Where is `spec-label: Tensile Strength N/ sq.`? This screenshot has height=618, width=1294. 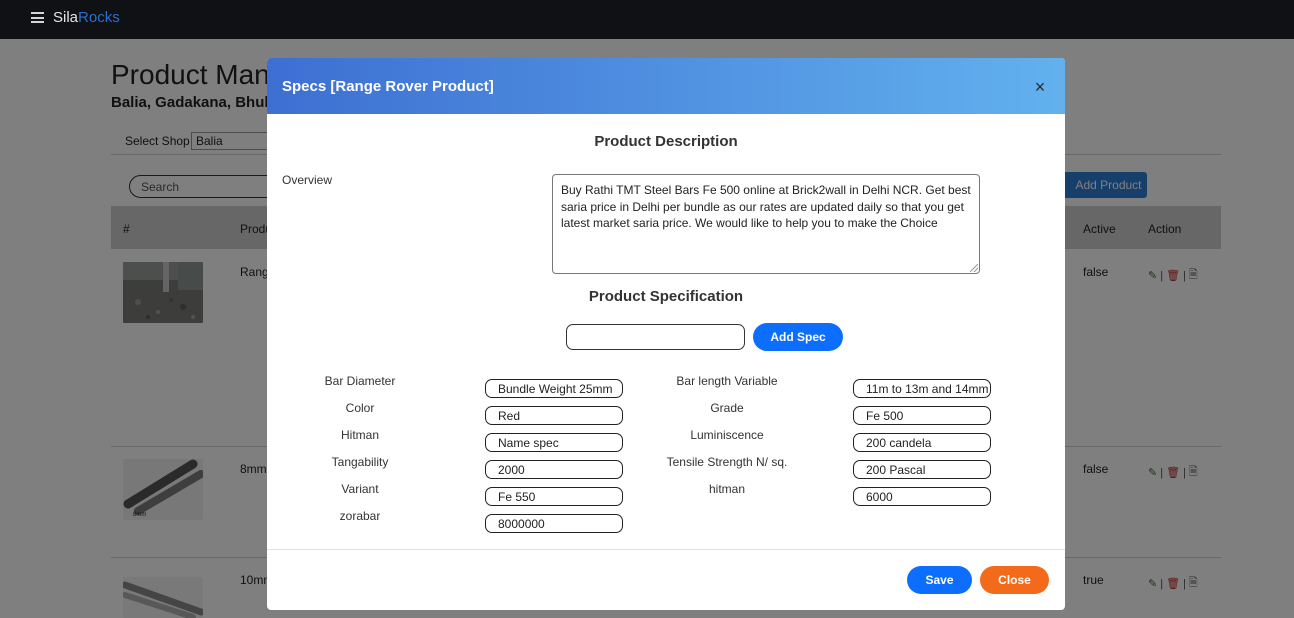 spec-label: Tensile Strength N/ sq. is located at coordinates (727, 462).